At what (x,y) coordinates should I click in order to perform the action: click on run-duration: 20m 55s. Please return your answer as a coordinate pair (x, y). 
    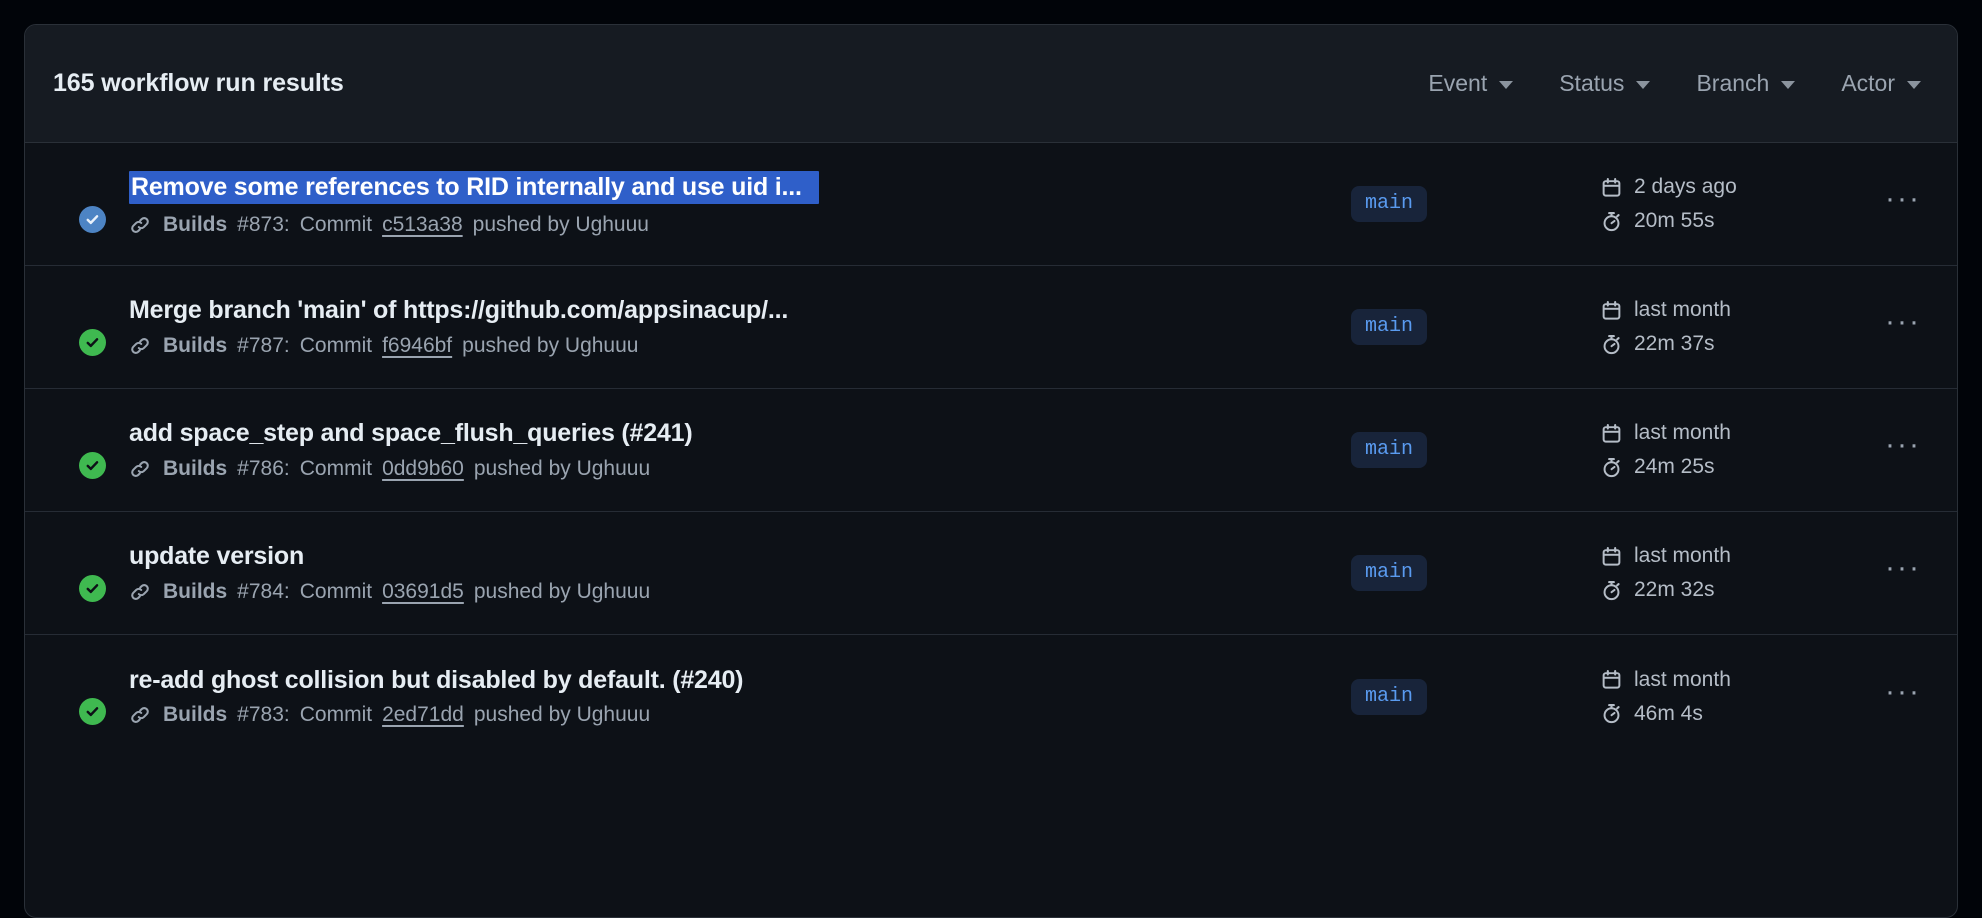
    Looking at the image, I should click on (1726, 221).